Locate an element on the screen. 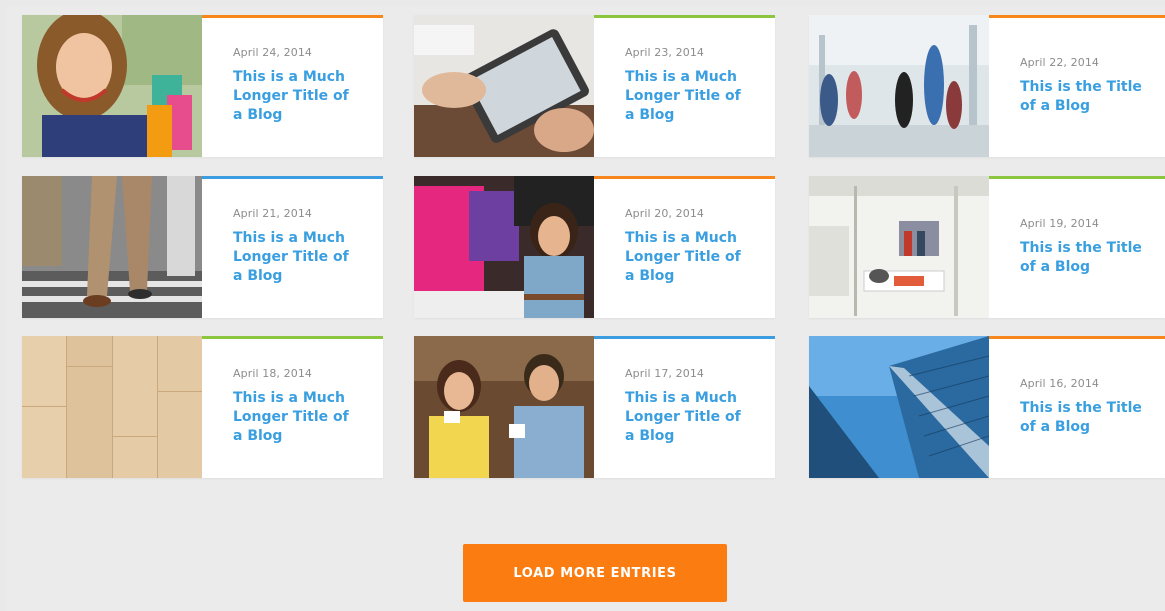 The width and height of the screenshot is (1165, 611). blog-thumbnail-shopping is located at coordinates (112, 86).